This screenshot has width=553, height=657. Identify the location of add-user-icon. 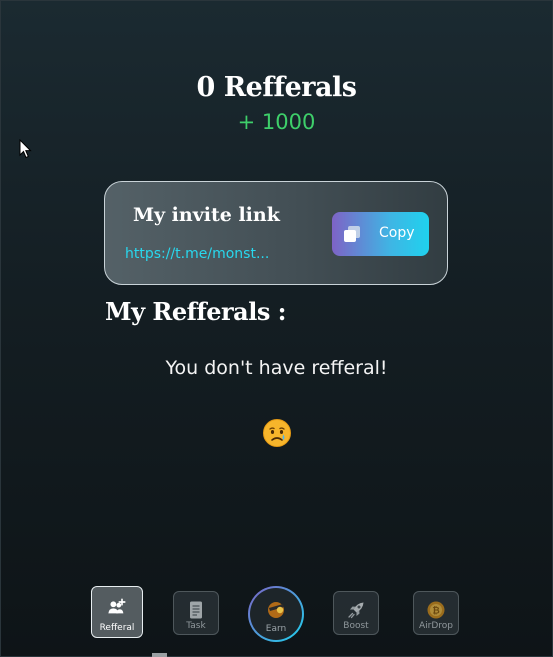
(117, 606).